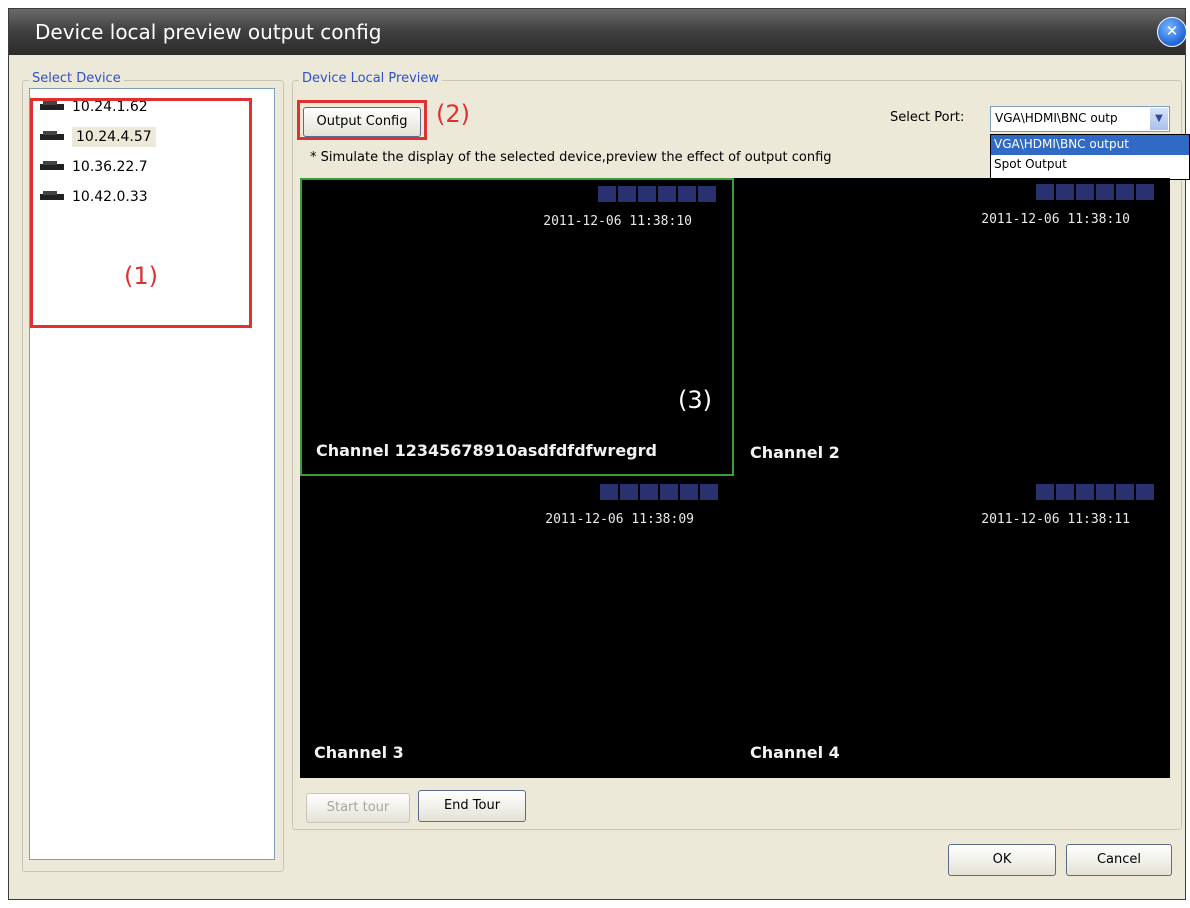 The height and width of the screenshot is (908, 1190). Describe the element at coordinates (208, 32) in the screenshot. I see `window-title: Device local preview output config` at that location.